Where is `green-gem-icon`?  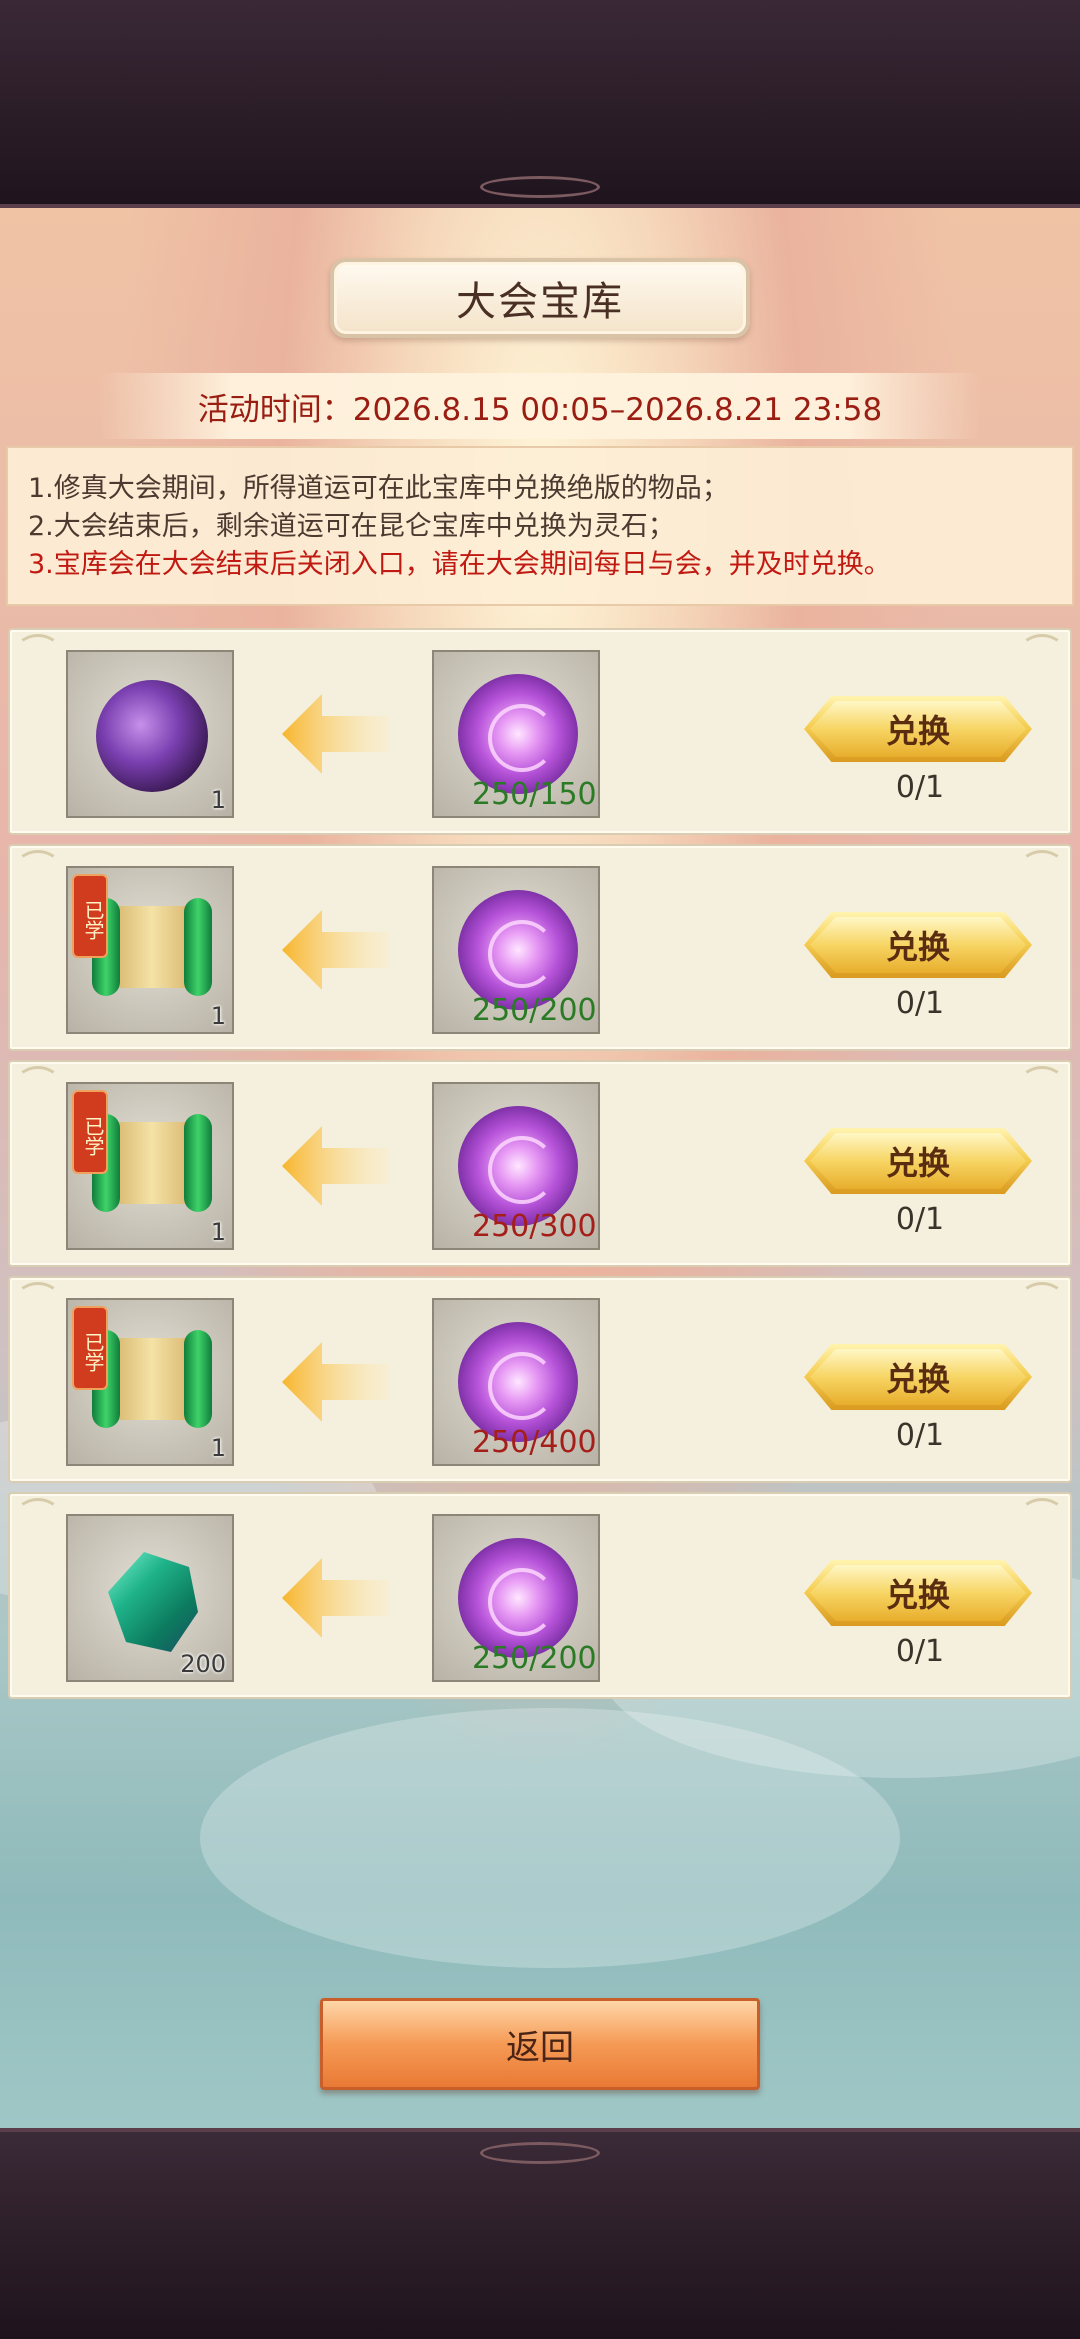 green-gem-icon is located at coordinates (153, 1602).